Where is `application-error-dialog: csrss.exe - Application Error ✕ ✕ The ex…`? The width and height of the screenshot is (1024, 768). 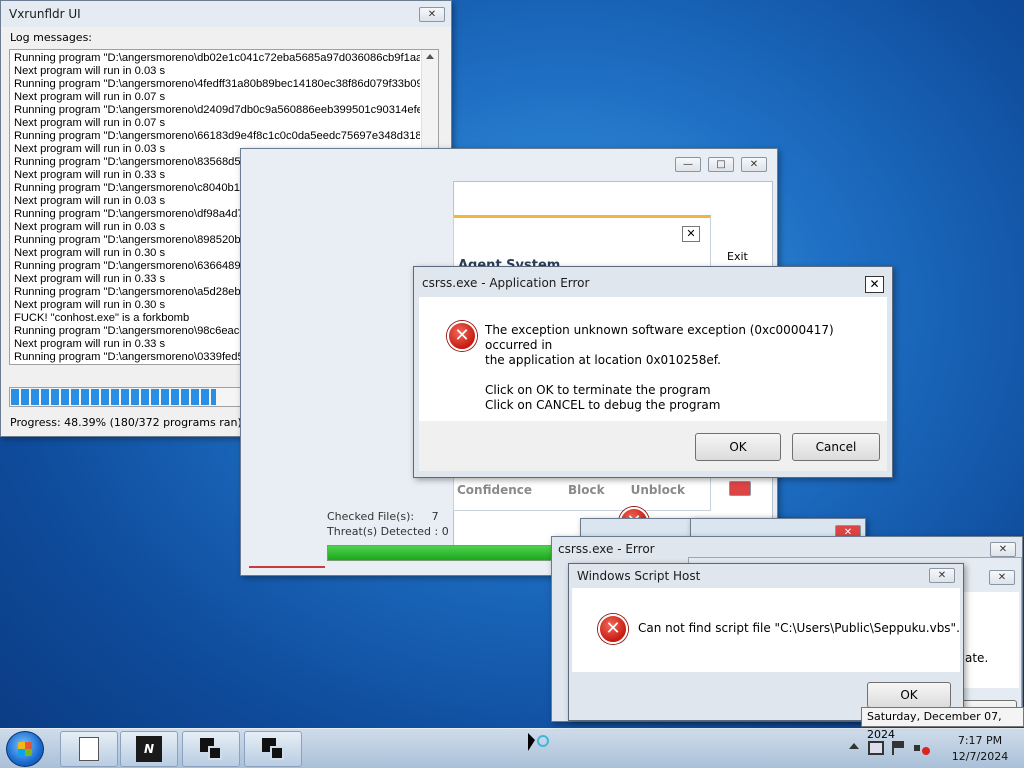
application-error-dialog: csrss.exe - Application Error ✕ ✕ The ex… is located at coordinates (653, 372).